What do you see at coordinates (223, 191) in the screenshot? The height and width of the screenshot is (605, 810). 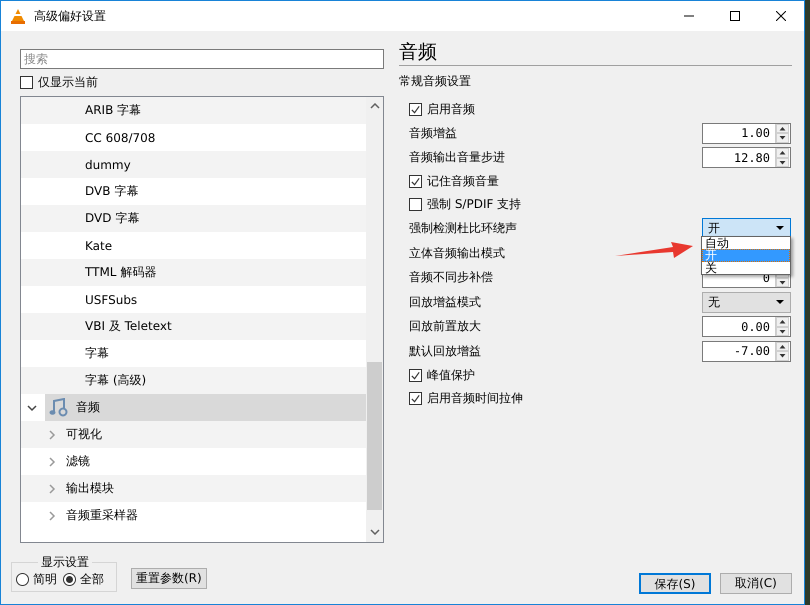 I see `tree-item: DVB 字幕` at bounding box center [223, 191].